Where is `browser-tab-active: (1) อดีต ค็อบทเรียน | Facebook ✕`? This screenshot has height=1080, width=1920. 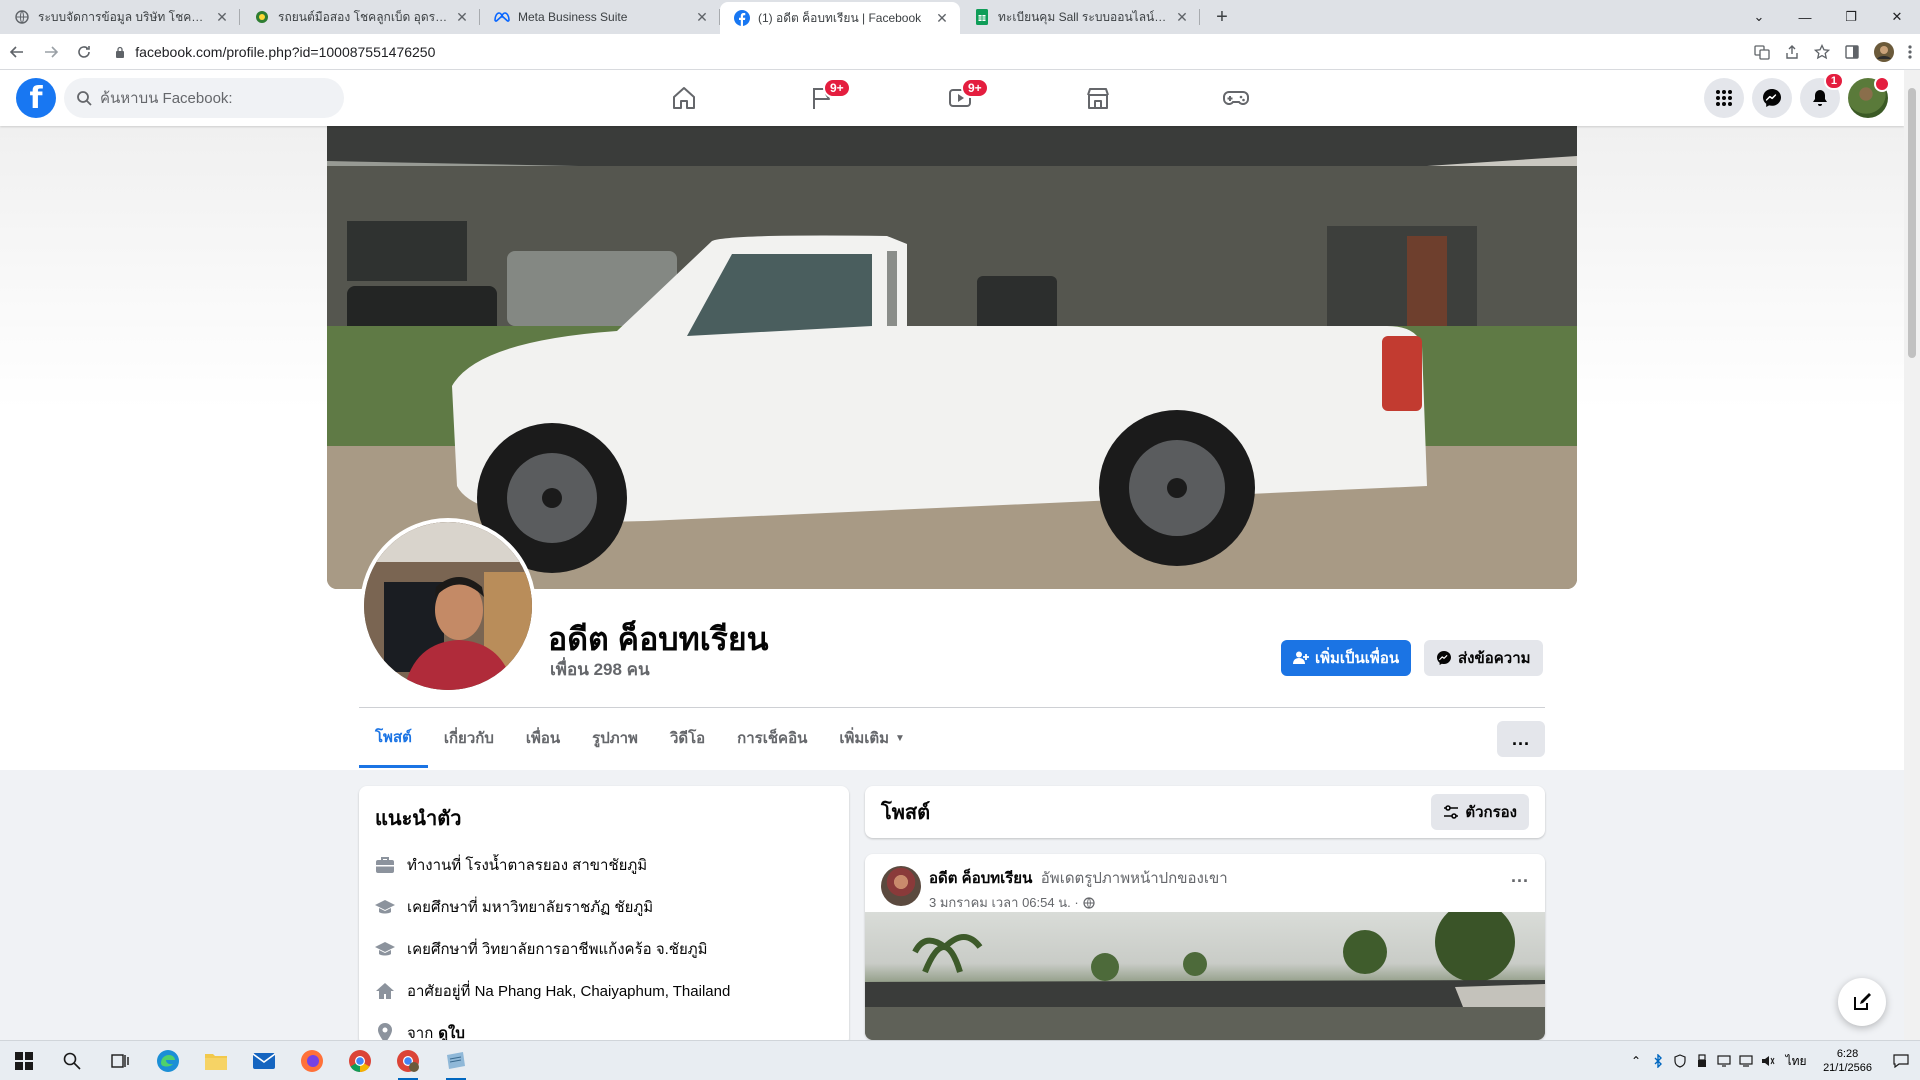
browser-tab-active: (1) อดีต ค็อบทเรียน | Facebook ✕ is located at coordinates (840, 18).